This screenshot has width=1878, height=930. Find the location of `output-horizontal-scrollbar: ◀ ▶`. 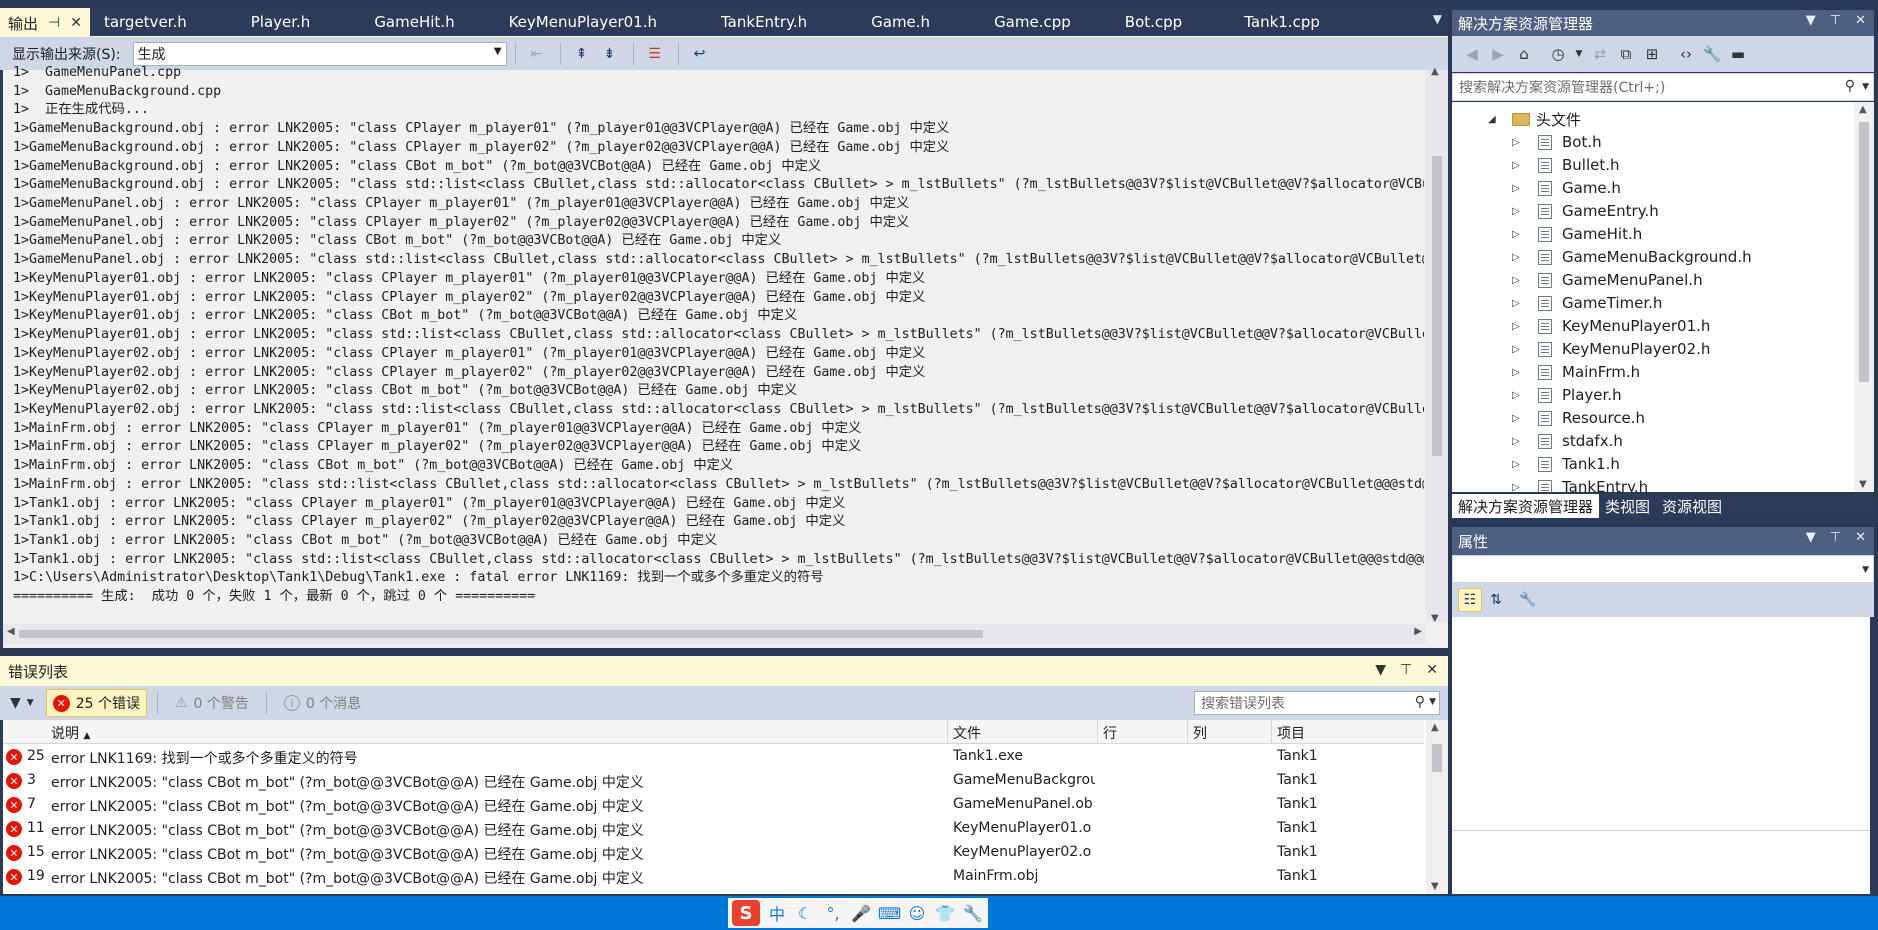

output-horizontal-scrollbar: ◀ ▶ is located at coordinates (714, 634).